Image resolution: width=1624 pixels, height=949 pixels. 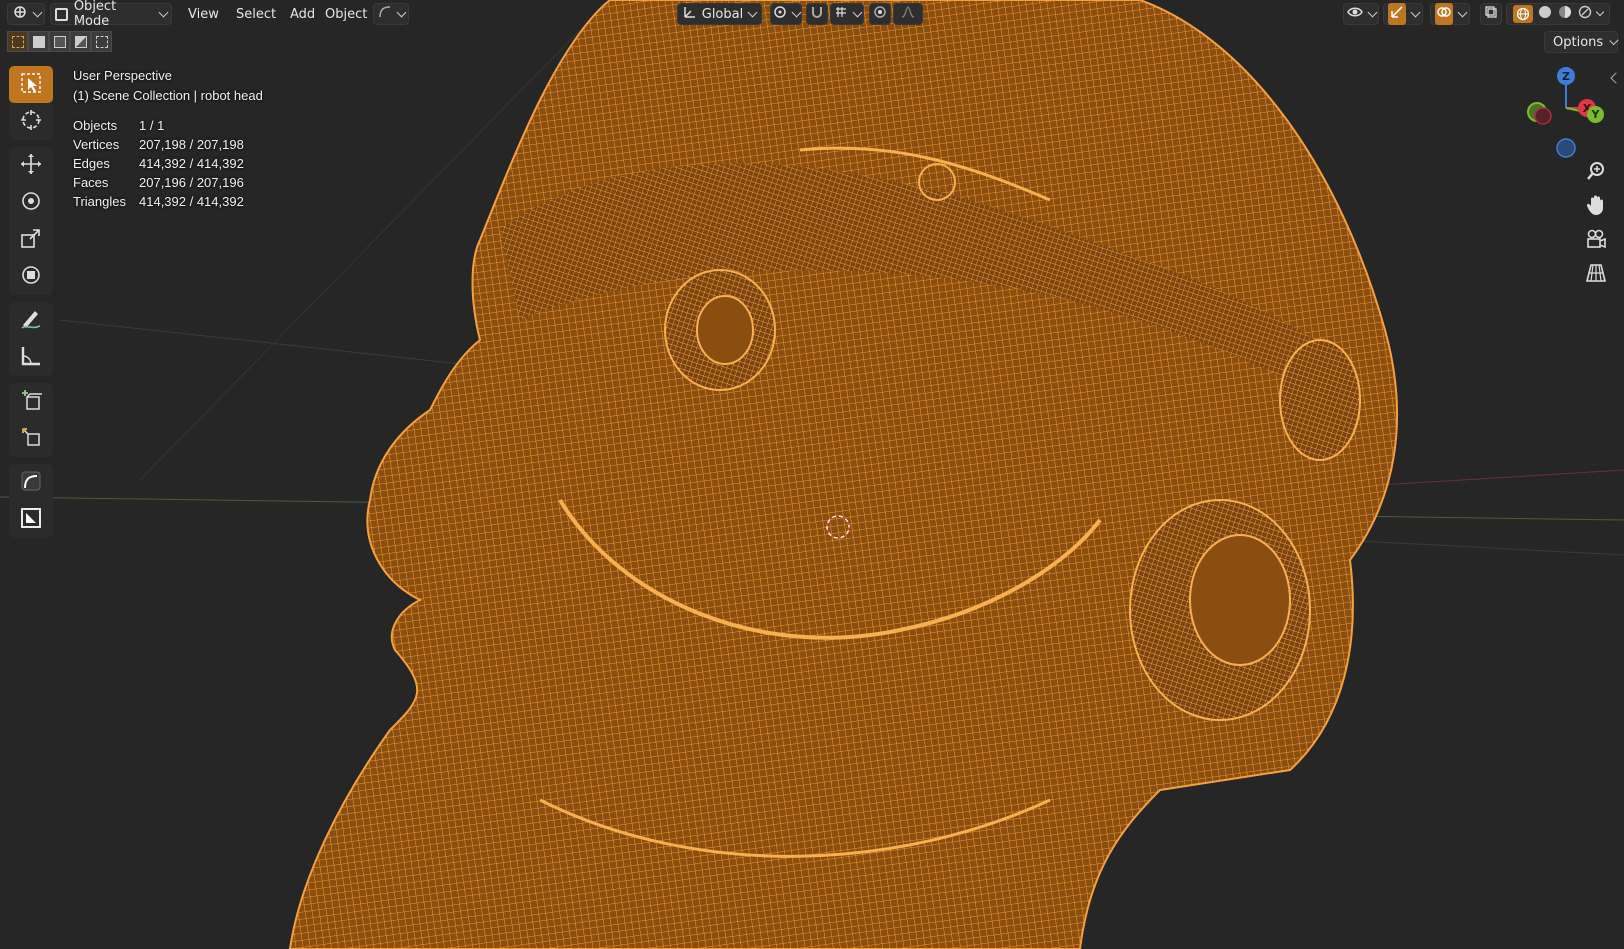 I want to click on perspective-toggle-button, so click(x=1596, y=275).